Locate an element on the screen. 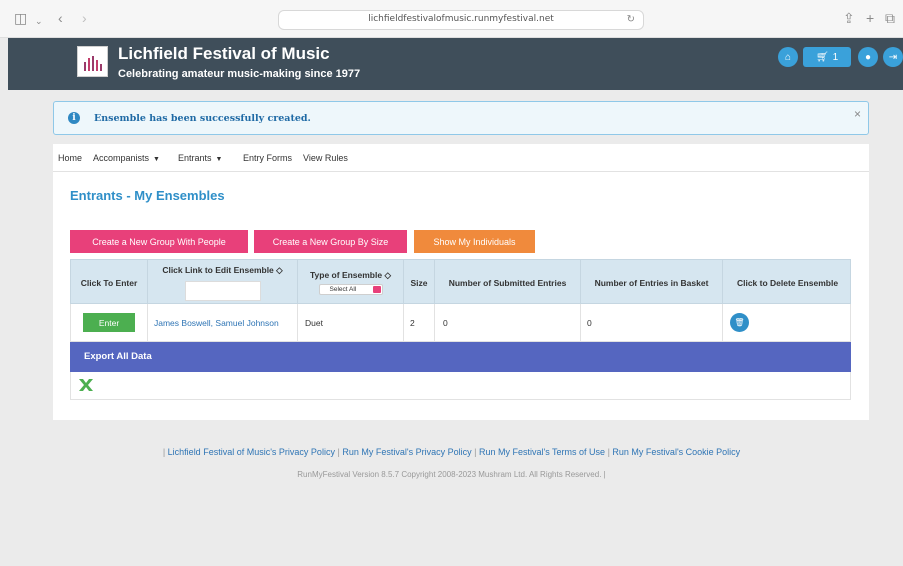 Image resolution: width=903 pixels, height=566 pixels. delete-ensemble-button: 🗑︎ is located at coordinates (739, 322).